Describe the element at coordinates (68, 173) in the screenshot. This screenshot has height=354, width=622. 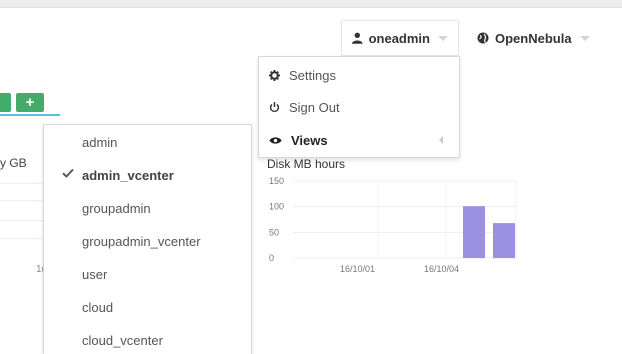
I see `checkmark-icon` at that location.